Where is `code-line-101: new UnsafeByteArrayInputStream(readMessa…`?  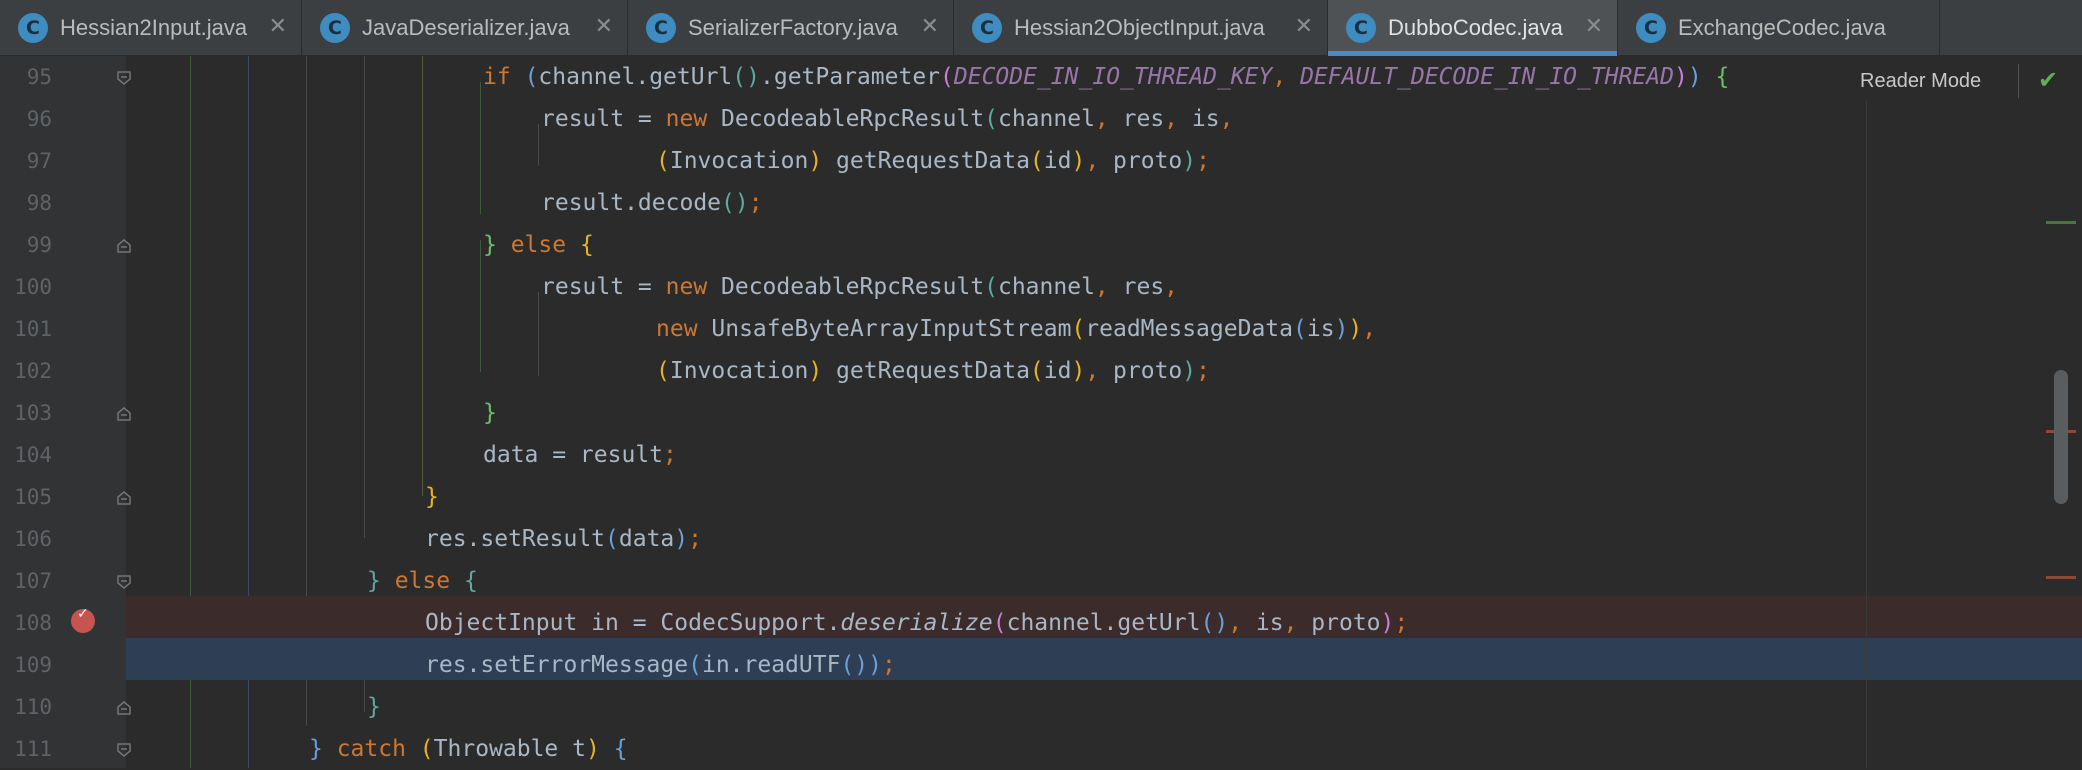 code-line-101: new UnsafeByteArrayInputStream(readMessa… is located at coordinates (1016, 329).